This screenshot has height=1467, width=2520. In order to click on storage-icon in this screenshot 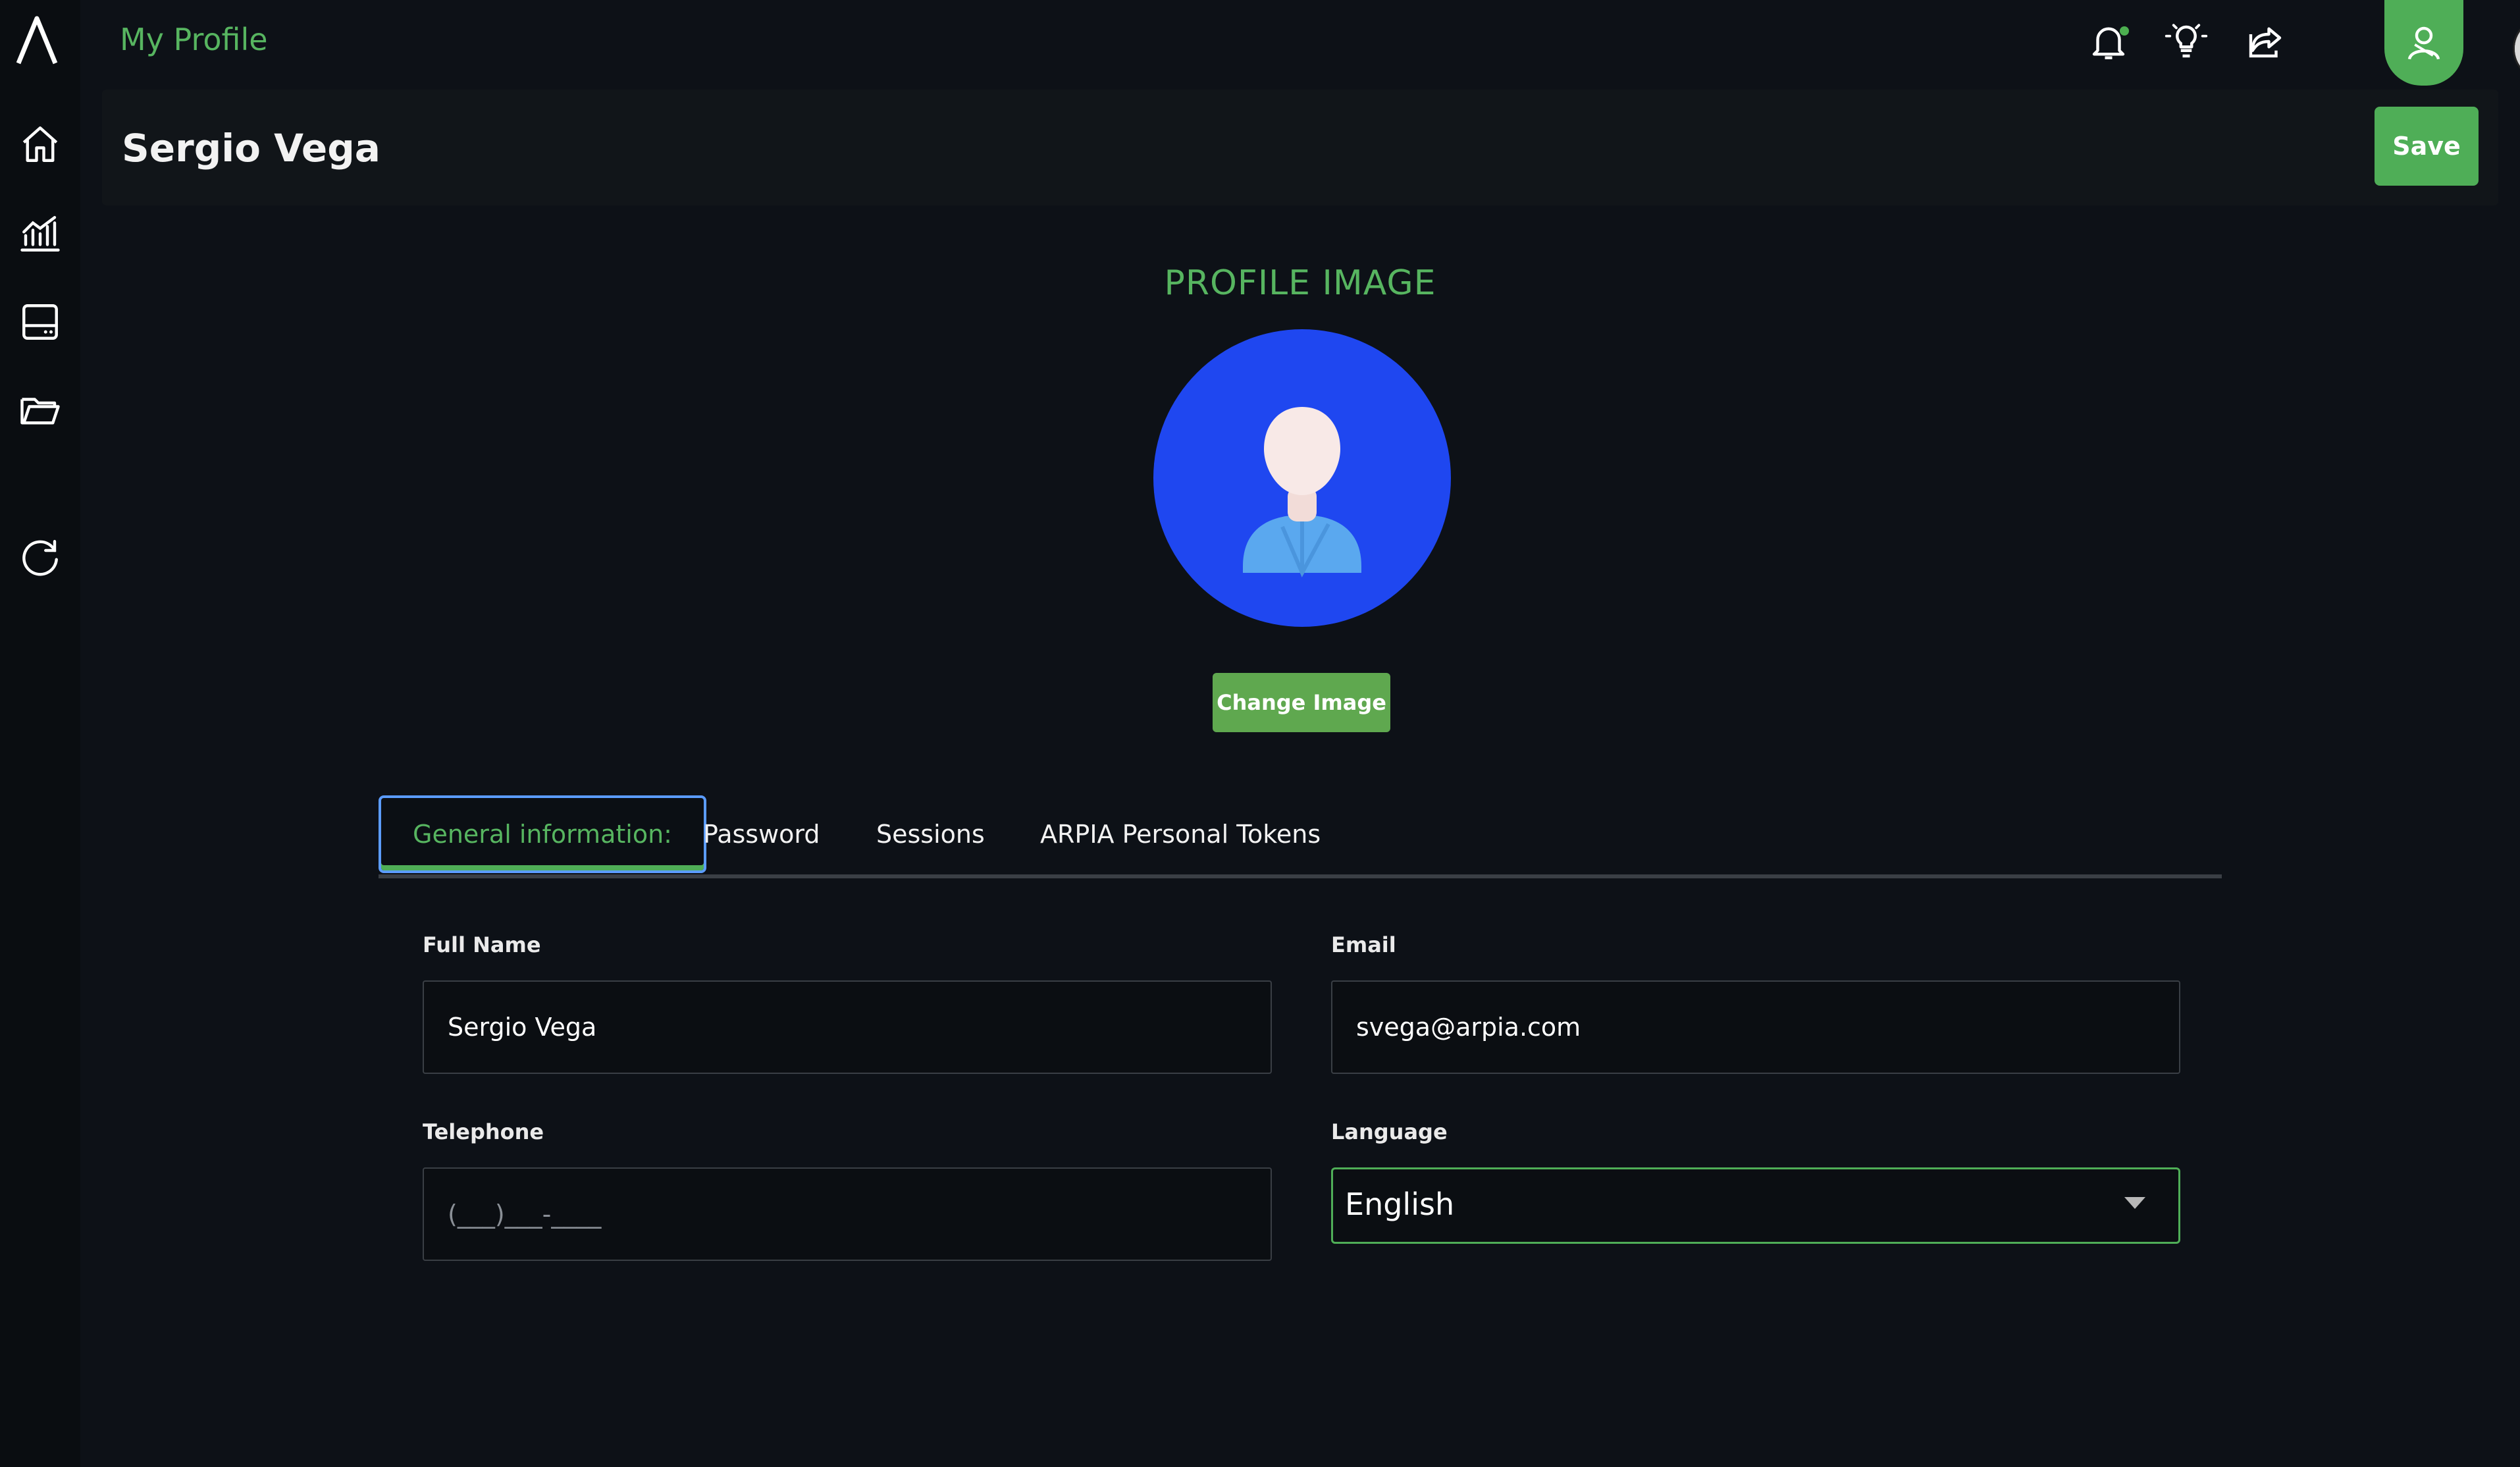, I will do `click(40, 322)`.